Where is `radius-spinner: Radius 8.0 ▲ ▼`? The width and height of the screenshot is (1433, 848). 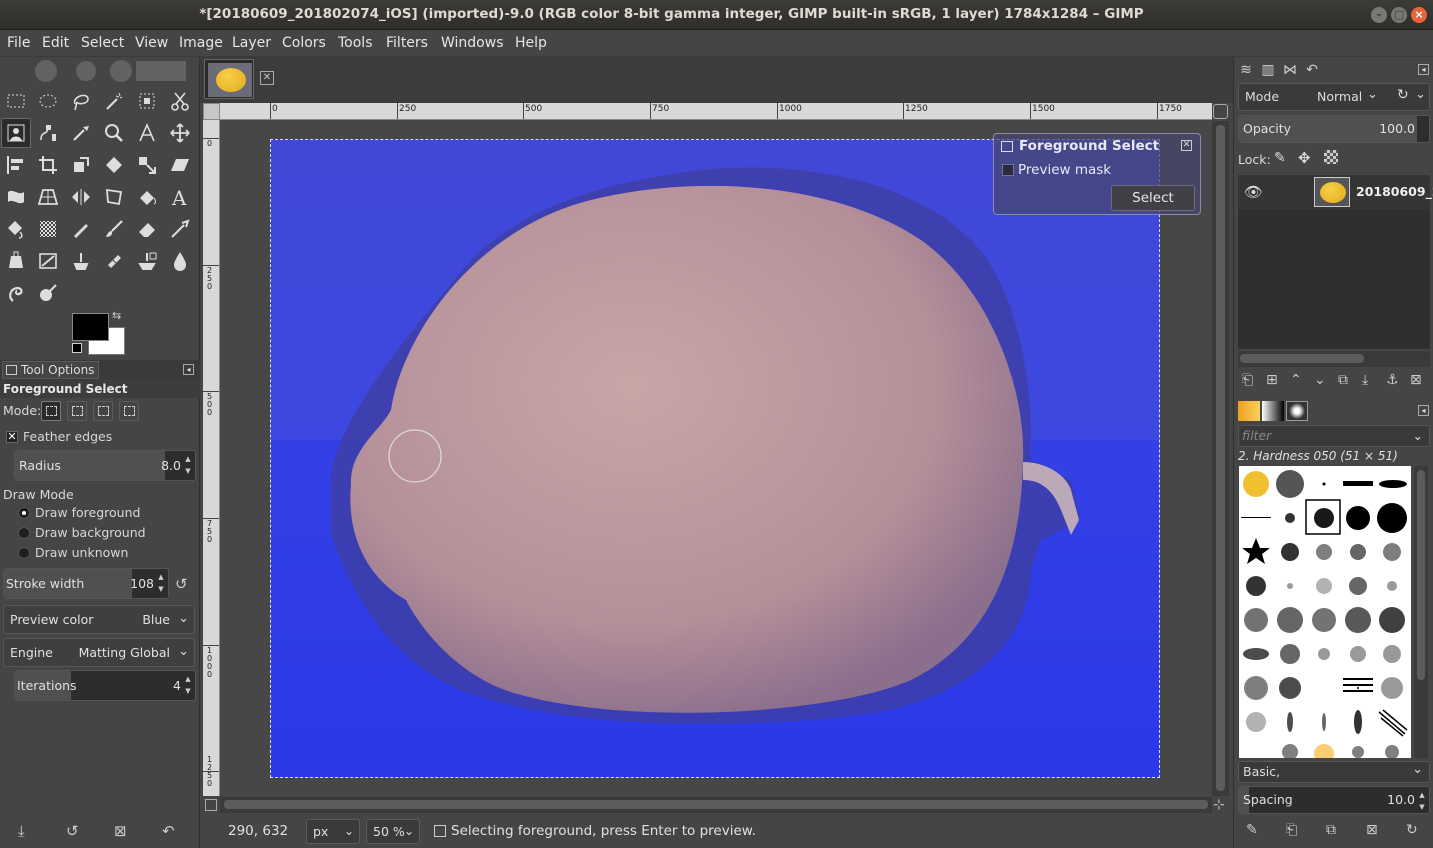 radius-spinner: Radius 8.0 ▲ ▼ is located at coordinates (105, 465).